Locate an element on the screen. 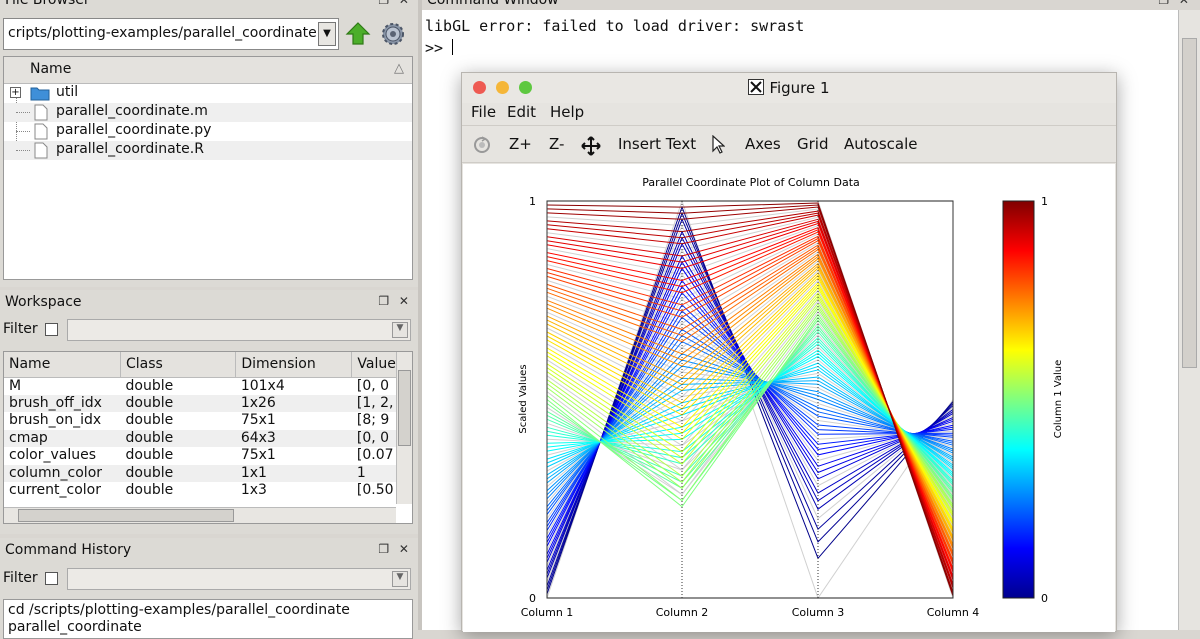  menu-edit: Edit is located at coordinates (521, 112).